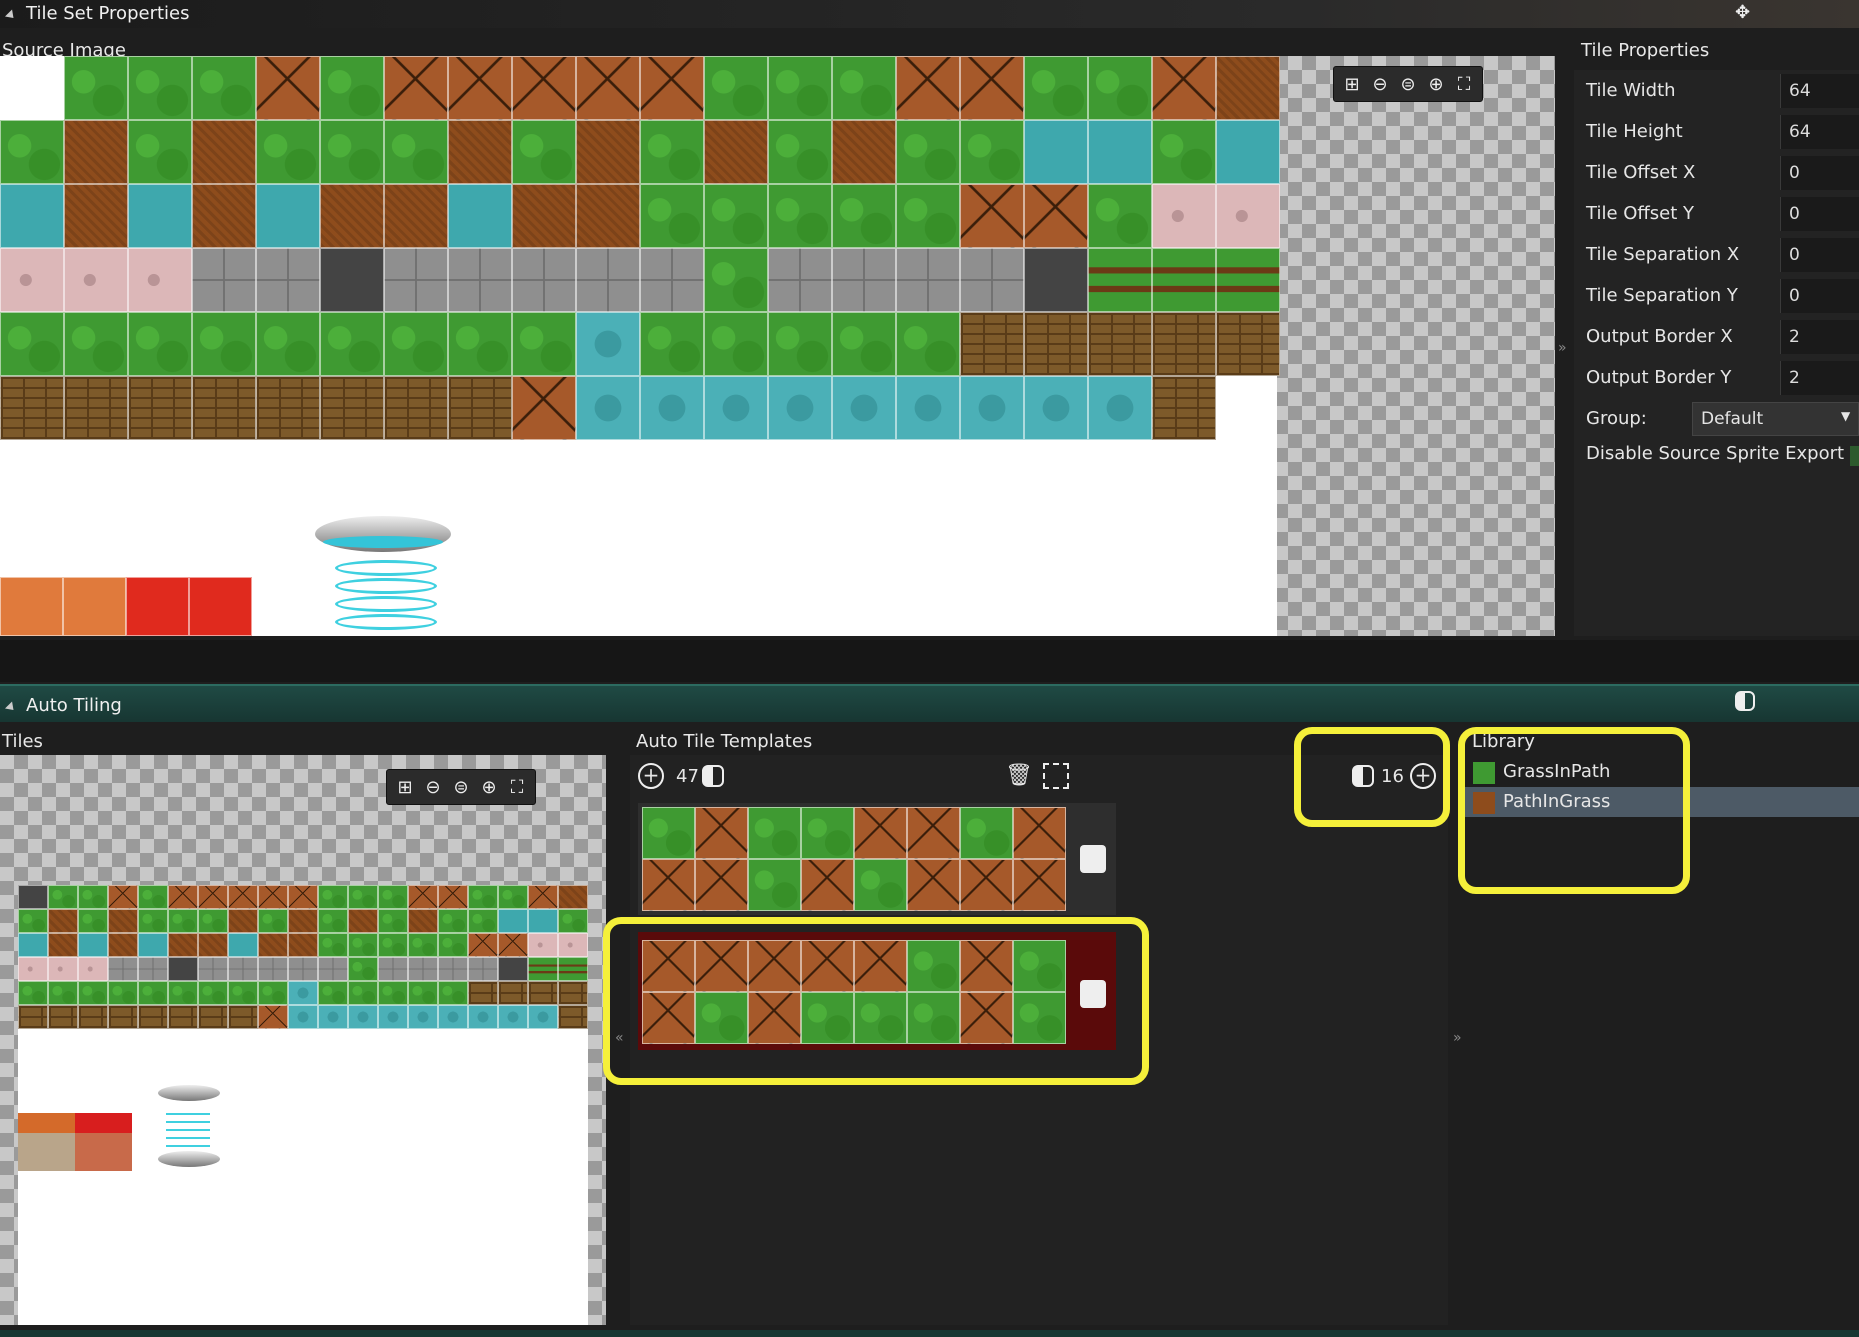 This screenshot has height=1337, width=1859. I want to click on separation-x-input: 0, so click(1819, 255).